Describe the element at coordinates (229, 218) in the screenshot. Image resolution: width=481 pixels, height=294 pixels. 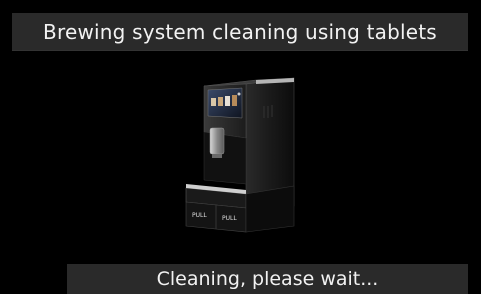
I see `right-bin-label: PULL` at that location.